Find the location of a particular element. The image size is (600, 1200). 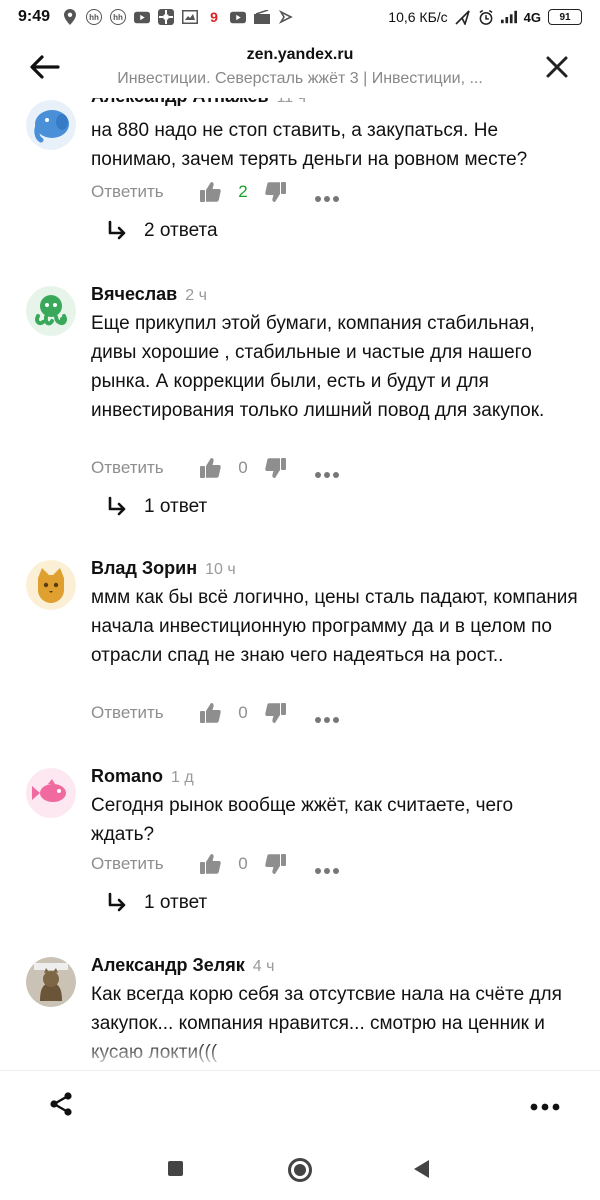

comment-time: 2 ч is located at coordinates (196, 295).